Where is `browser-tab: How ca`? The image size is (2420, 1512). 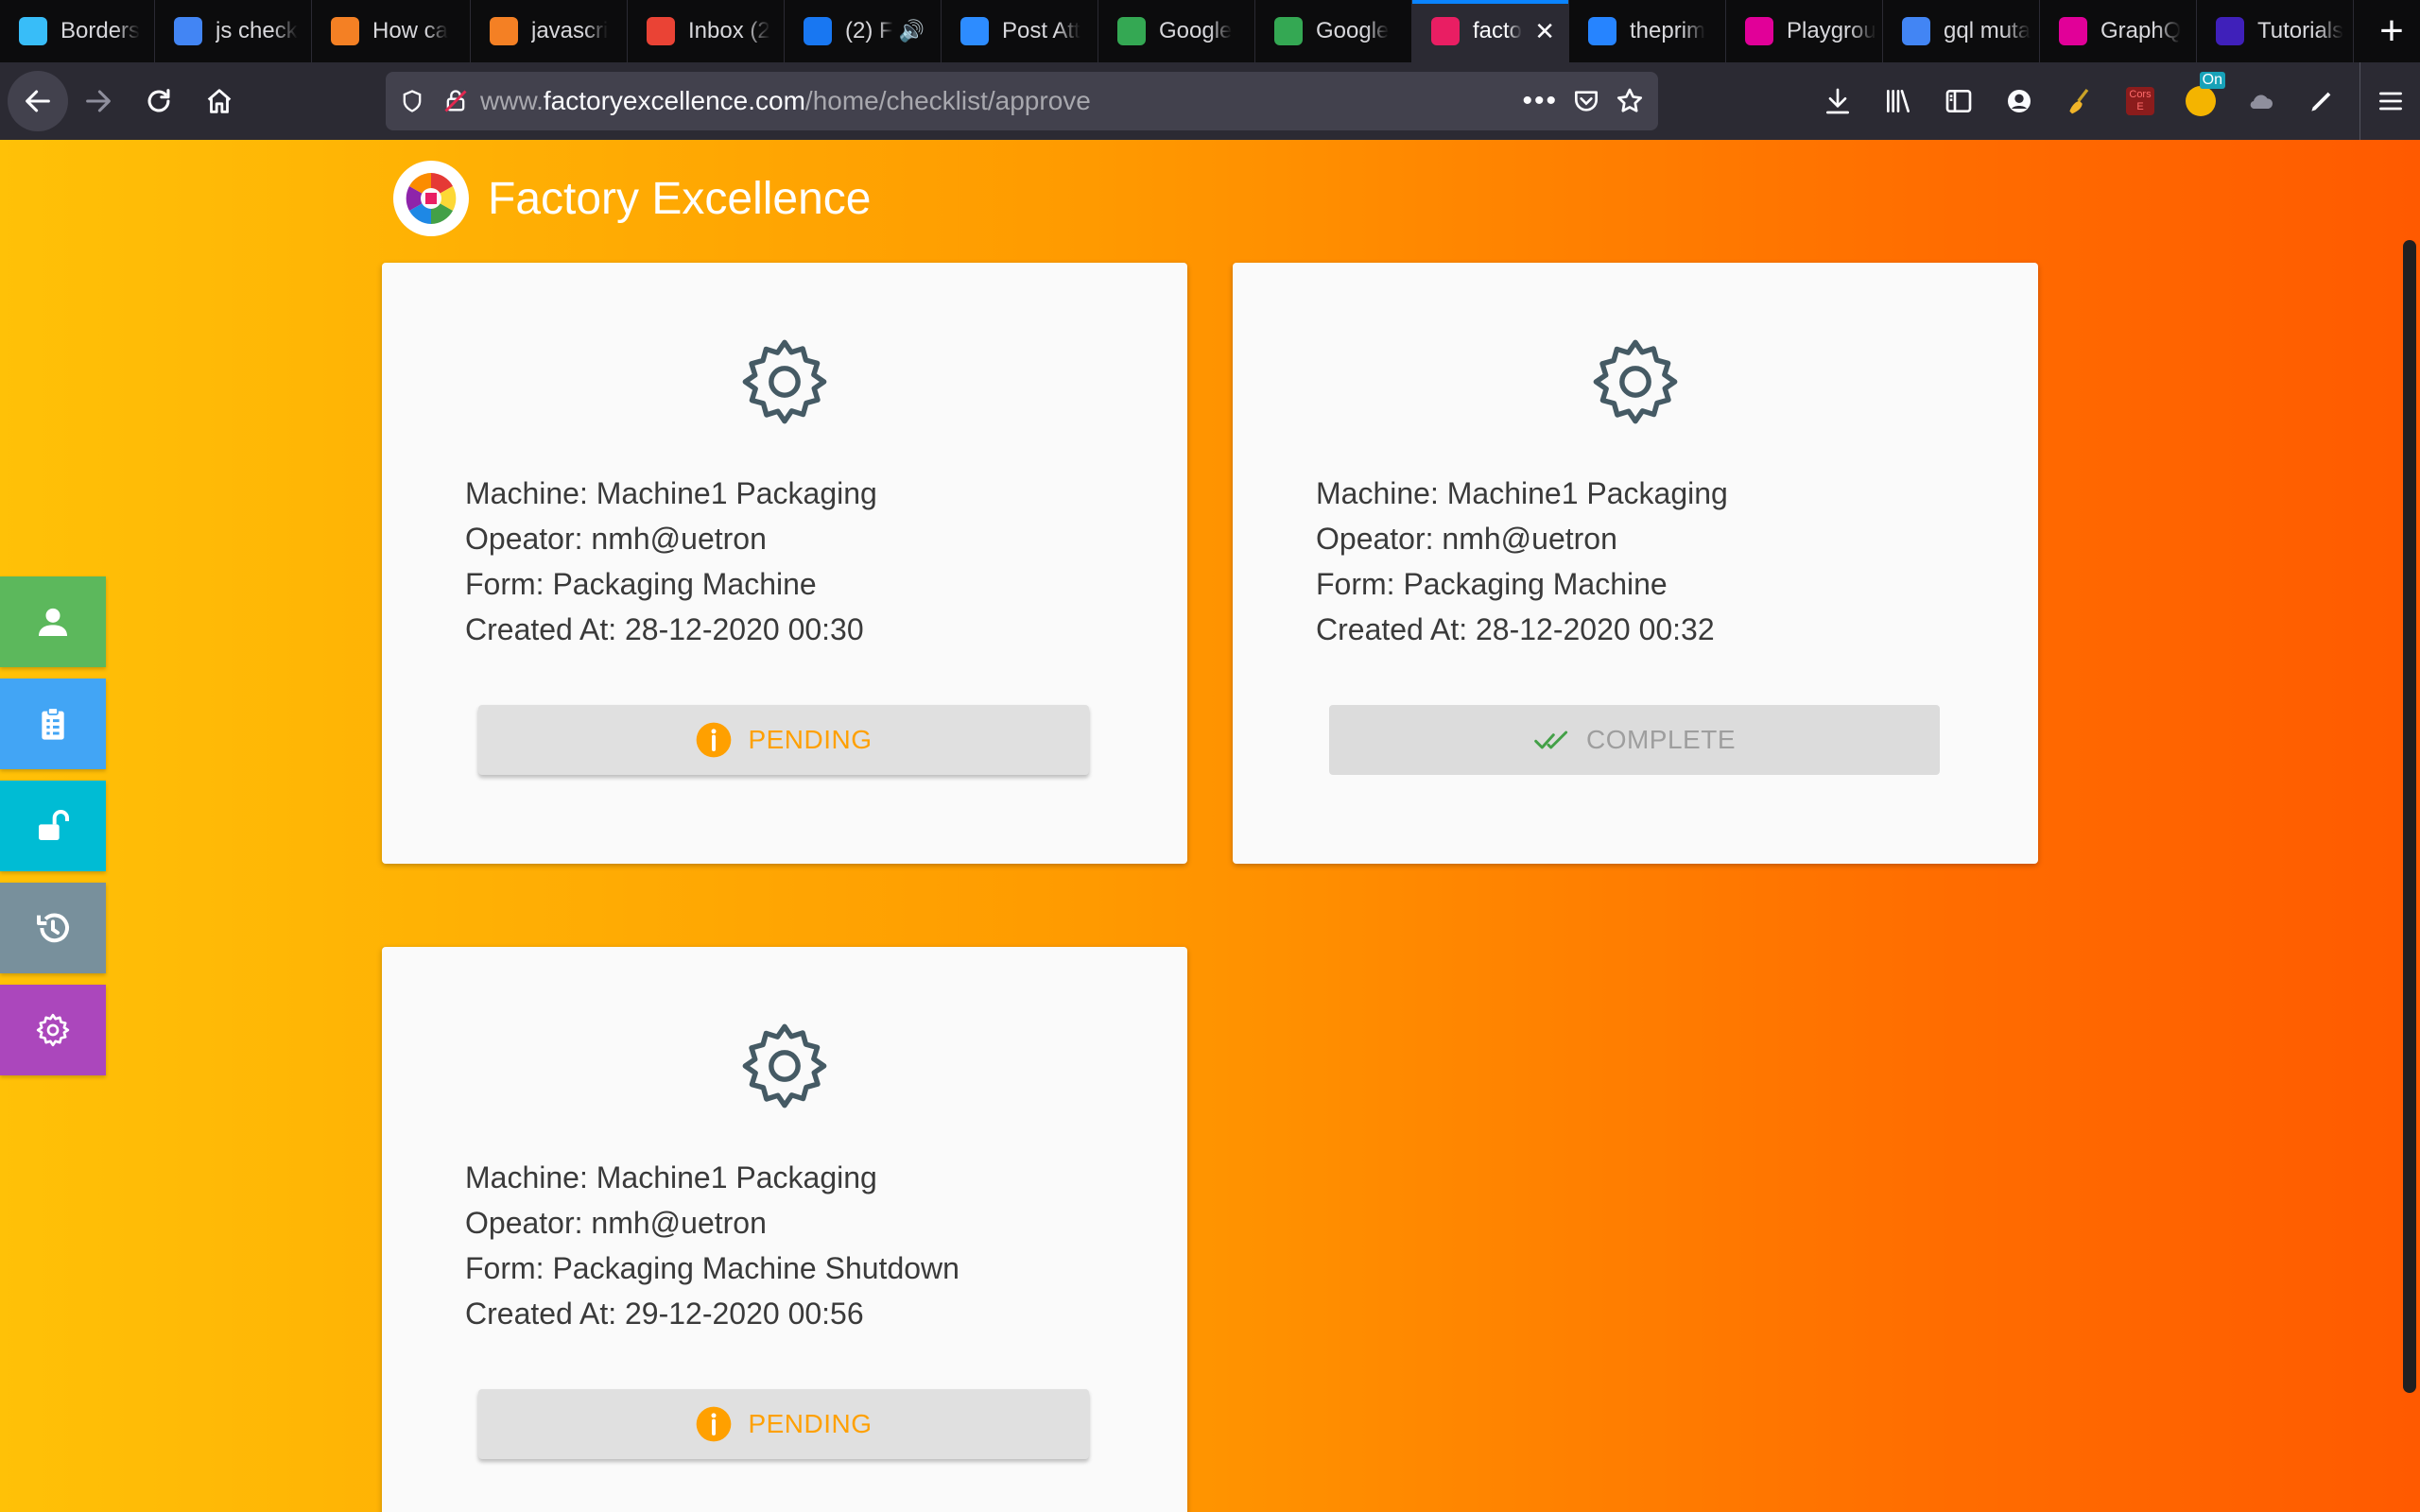
browser-tab: How ca is located at coordinates (391, 31).